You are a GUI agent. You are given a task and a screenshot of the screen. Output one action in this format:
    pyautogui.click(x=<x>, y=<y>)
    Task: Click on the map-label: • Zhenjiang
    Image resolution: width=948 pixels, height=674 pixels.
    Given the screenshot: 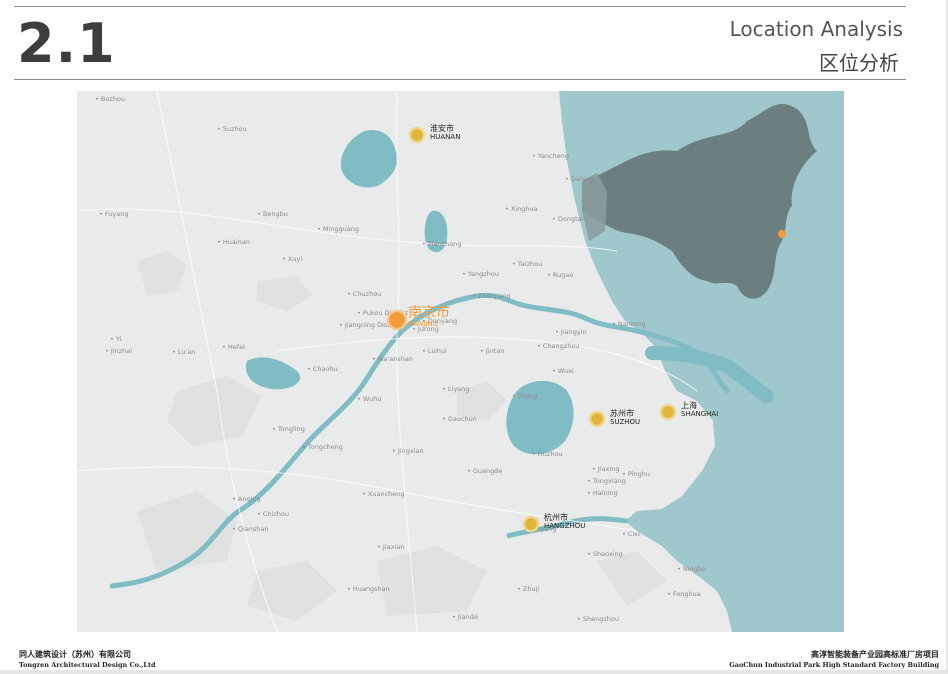 What is the action you would take?
    pyautogui.click(x=491, y=296)
    